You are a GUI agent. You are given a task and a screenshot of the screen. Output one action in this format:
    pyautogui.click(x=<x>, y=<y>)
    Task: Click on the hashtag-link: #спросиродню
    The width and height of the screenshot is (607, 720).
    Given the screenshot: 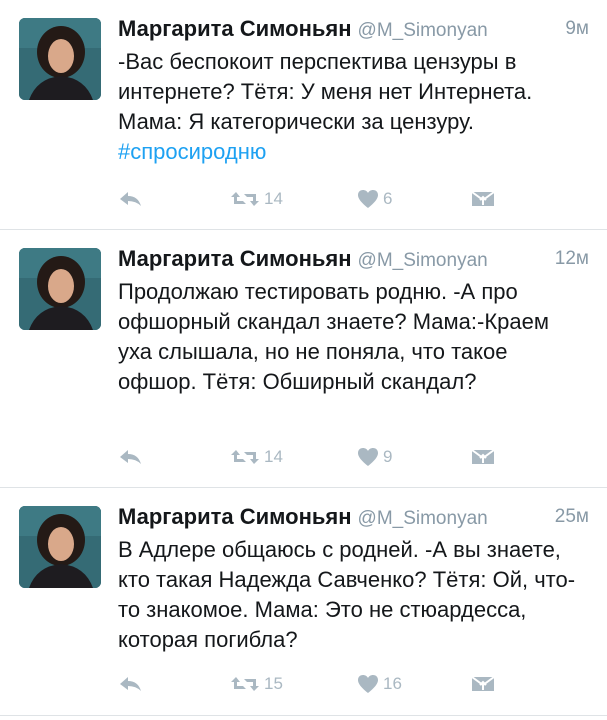 What is the action you would take?
    pyautogui.click(x=192, y=151)
    